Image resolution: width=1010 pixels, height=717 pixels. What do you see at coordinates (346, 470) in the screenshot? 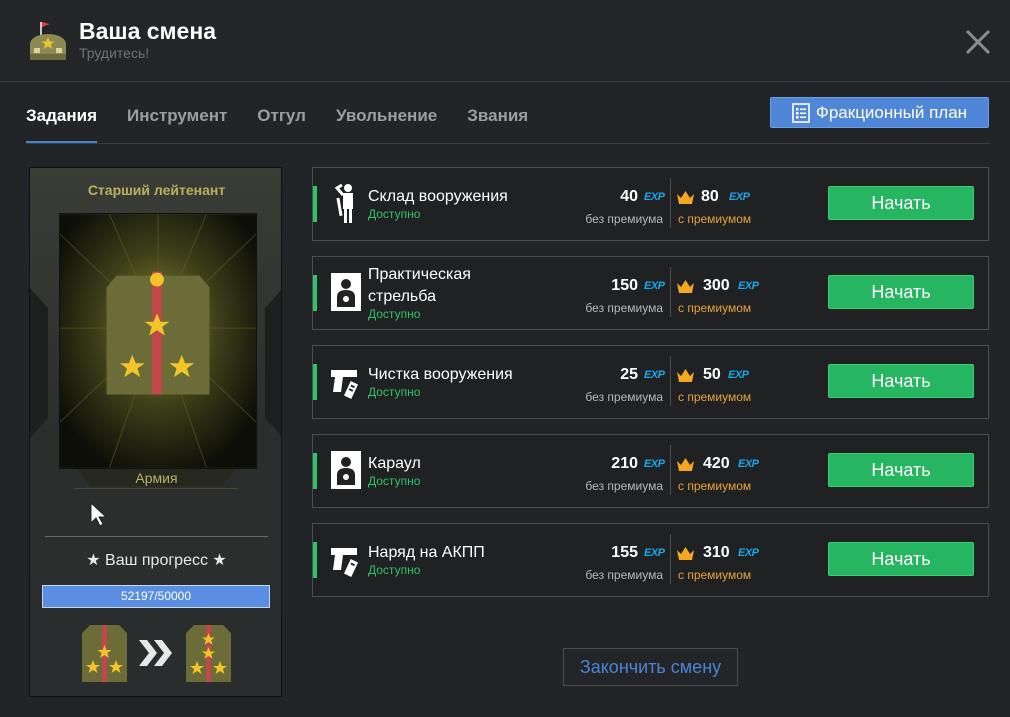
I see `guard-target-icon` at bounding box center [346, 470].